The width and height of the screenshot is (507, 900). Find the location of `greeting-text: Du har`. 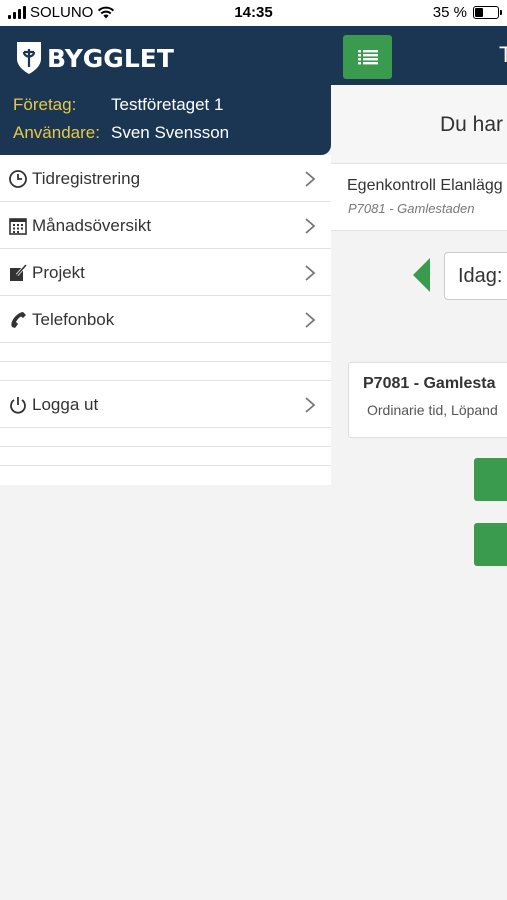

greeting-text: Du har is located at coordinates (472, 124).